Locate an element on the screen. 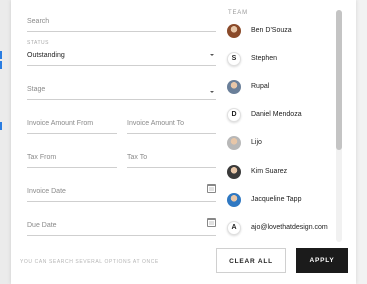 The image size is (367, 284). search-field: Search is located at coordinates (121, 21).